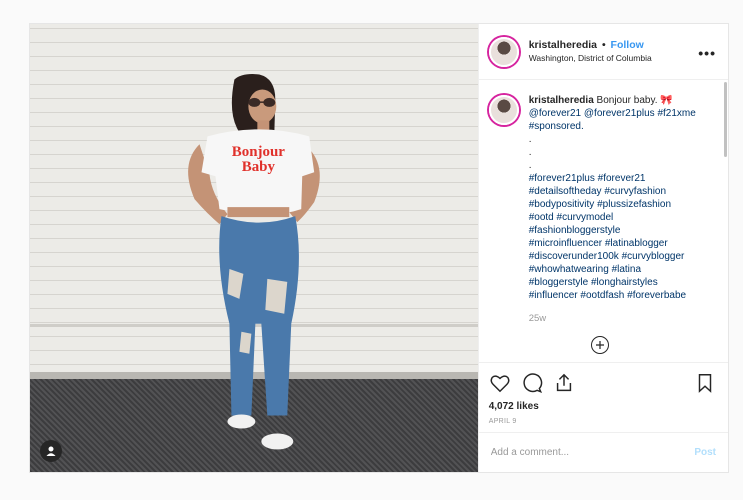 This screenshot has height=500, width=743. What do you see at coordinates (619, 113) in the screenshot?
I see `mention-forever21plus: @forever21plus` at bounding box center [619, 113].